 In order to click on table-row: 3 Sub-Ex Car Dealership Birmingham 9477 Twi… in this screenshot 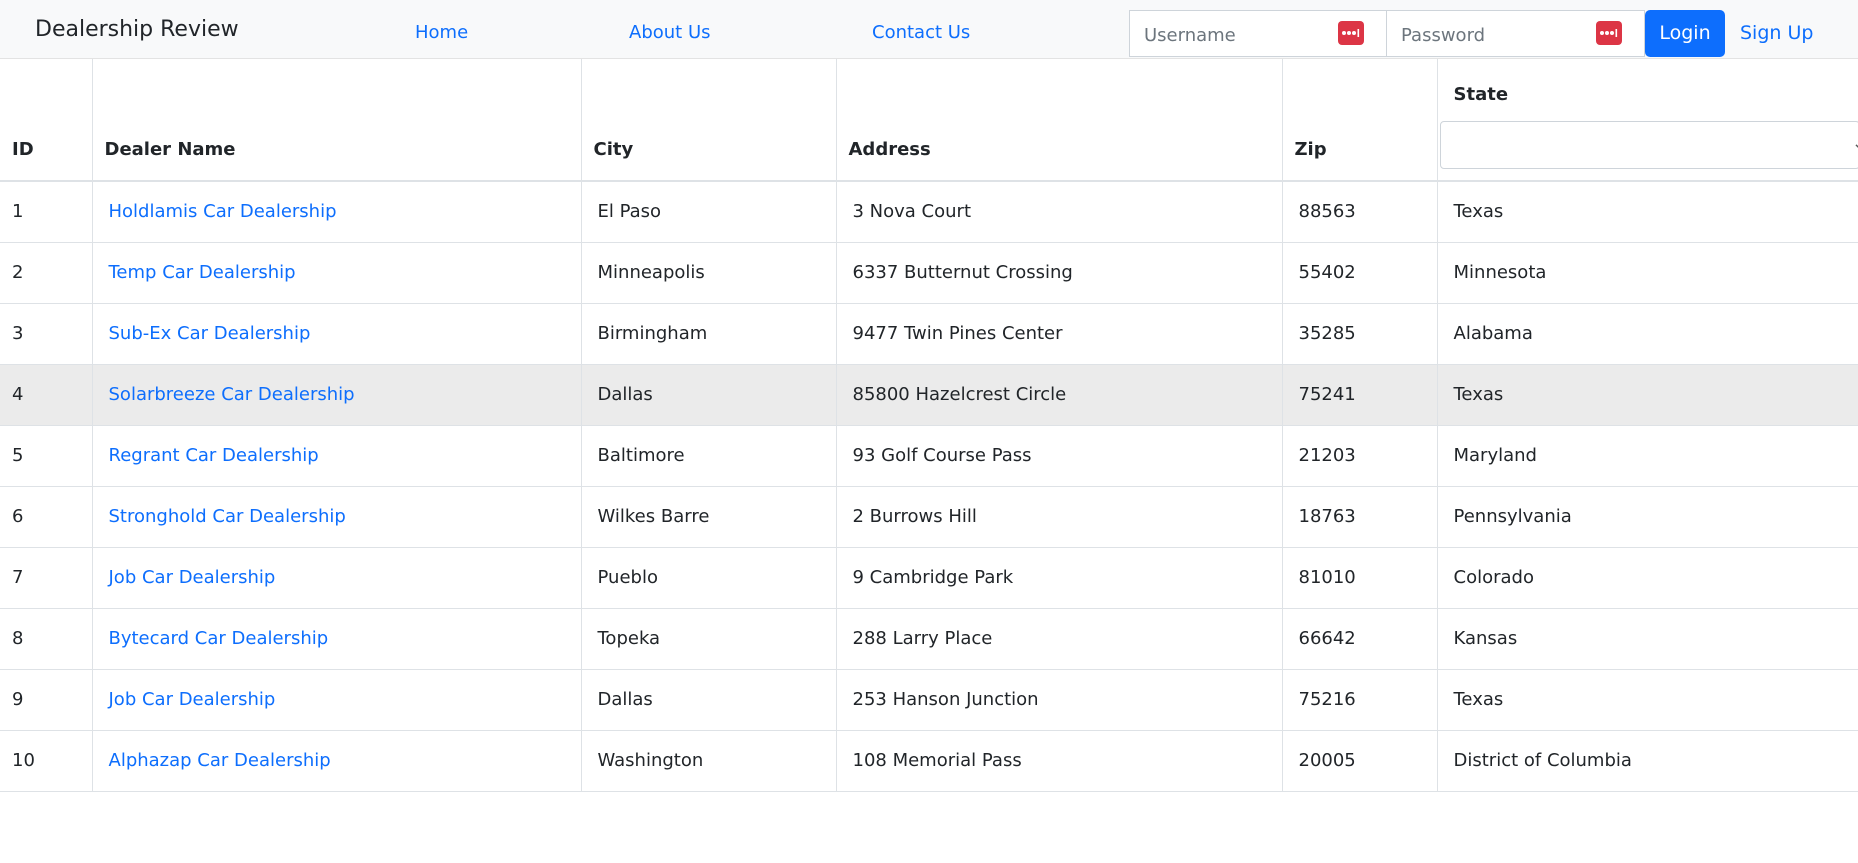, I will do `click(929, 334)`.